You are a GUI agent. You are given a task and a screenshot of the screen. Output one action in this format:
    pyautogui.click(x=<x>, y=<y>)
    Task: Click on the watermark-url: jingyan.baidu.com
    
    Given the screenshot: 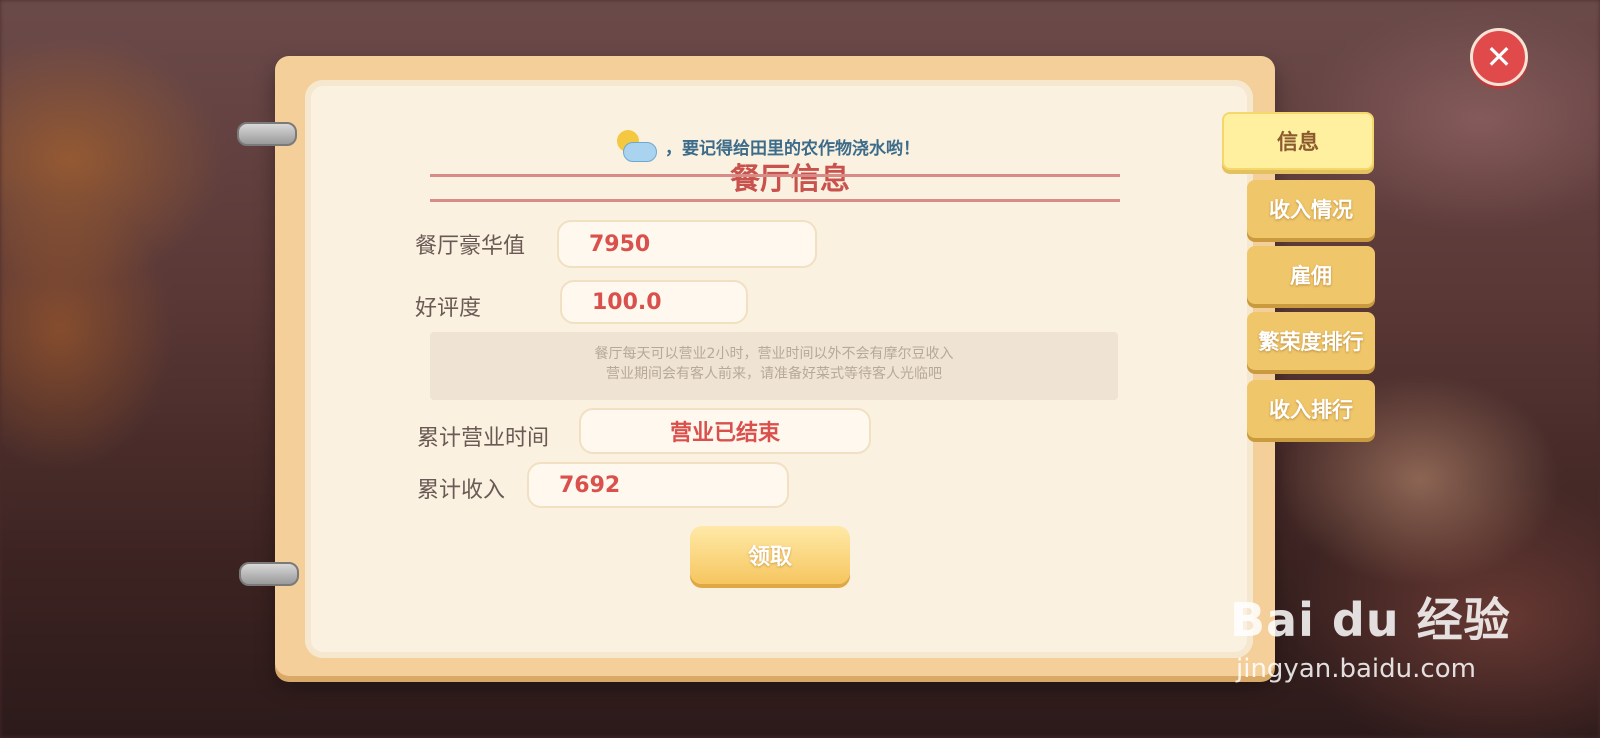 What is the action you would take?
    pyautogui.click(x=1356, y=669)
    